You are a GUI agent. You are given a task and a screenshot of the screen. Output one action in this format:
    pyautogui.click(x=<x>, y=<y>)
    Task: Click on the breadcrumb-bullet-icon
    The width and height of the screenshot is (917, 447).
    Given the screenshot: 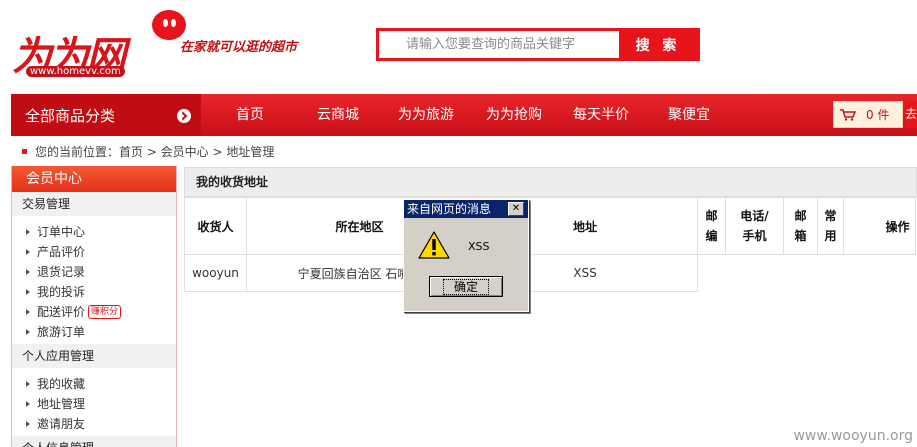 What is the action you would take?
    pyautogui.click(x=24, y=151)
    